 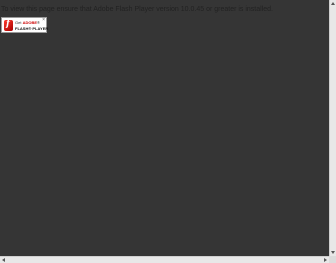 I want to click on flash-logo-glyph: f, so click(x=8, y=24).